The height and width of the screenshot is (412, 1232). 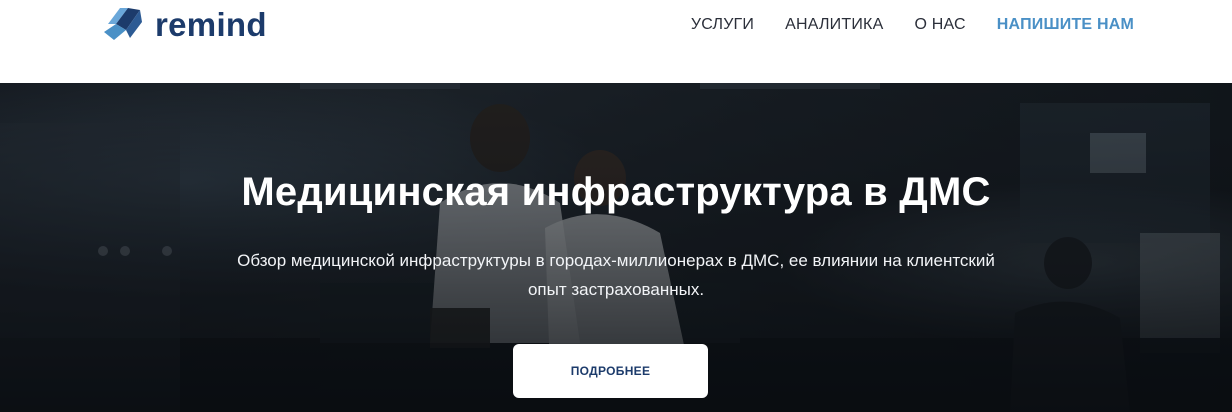 I want to click on nav-item-about: О НАС, so click(x=939, y=25).